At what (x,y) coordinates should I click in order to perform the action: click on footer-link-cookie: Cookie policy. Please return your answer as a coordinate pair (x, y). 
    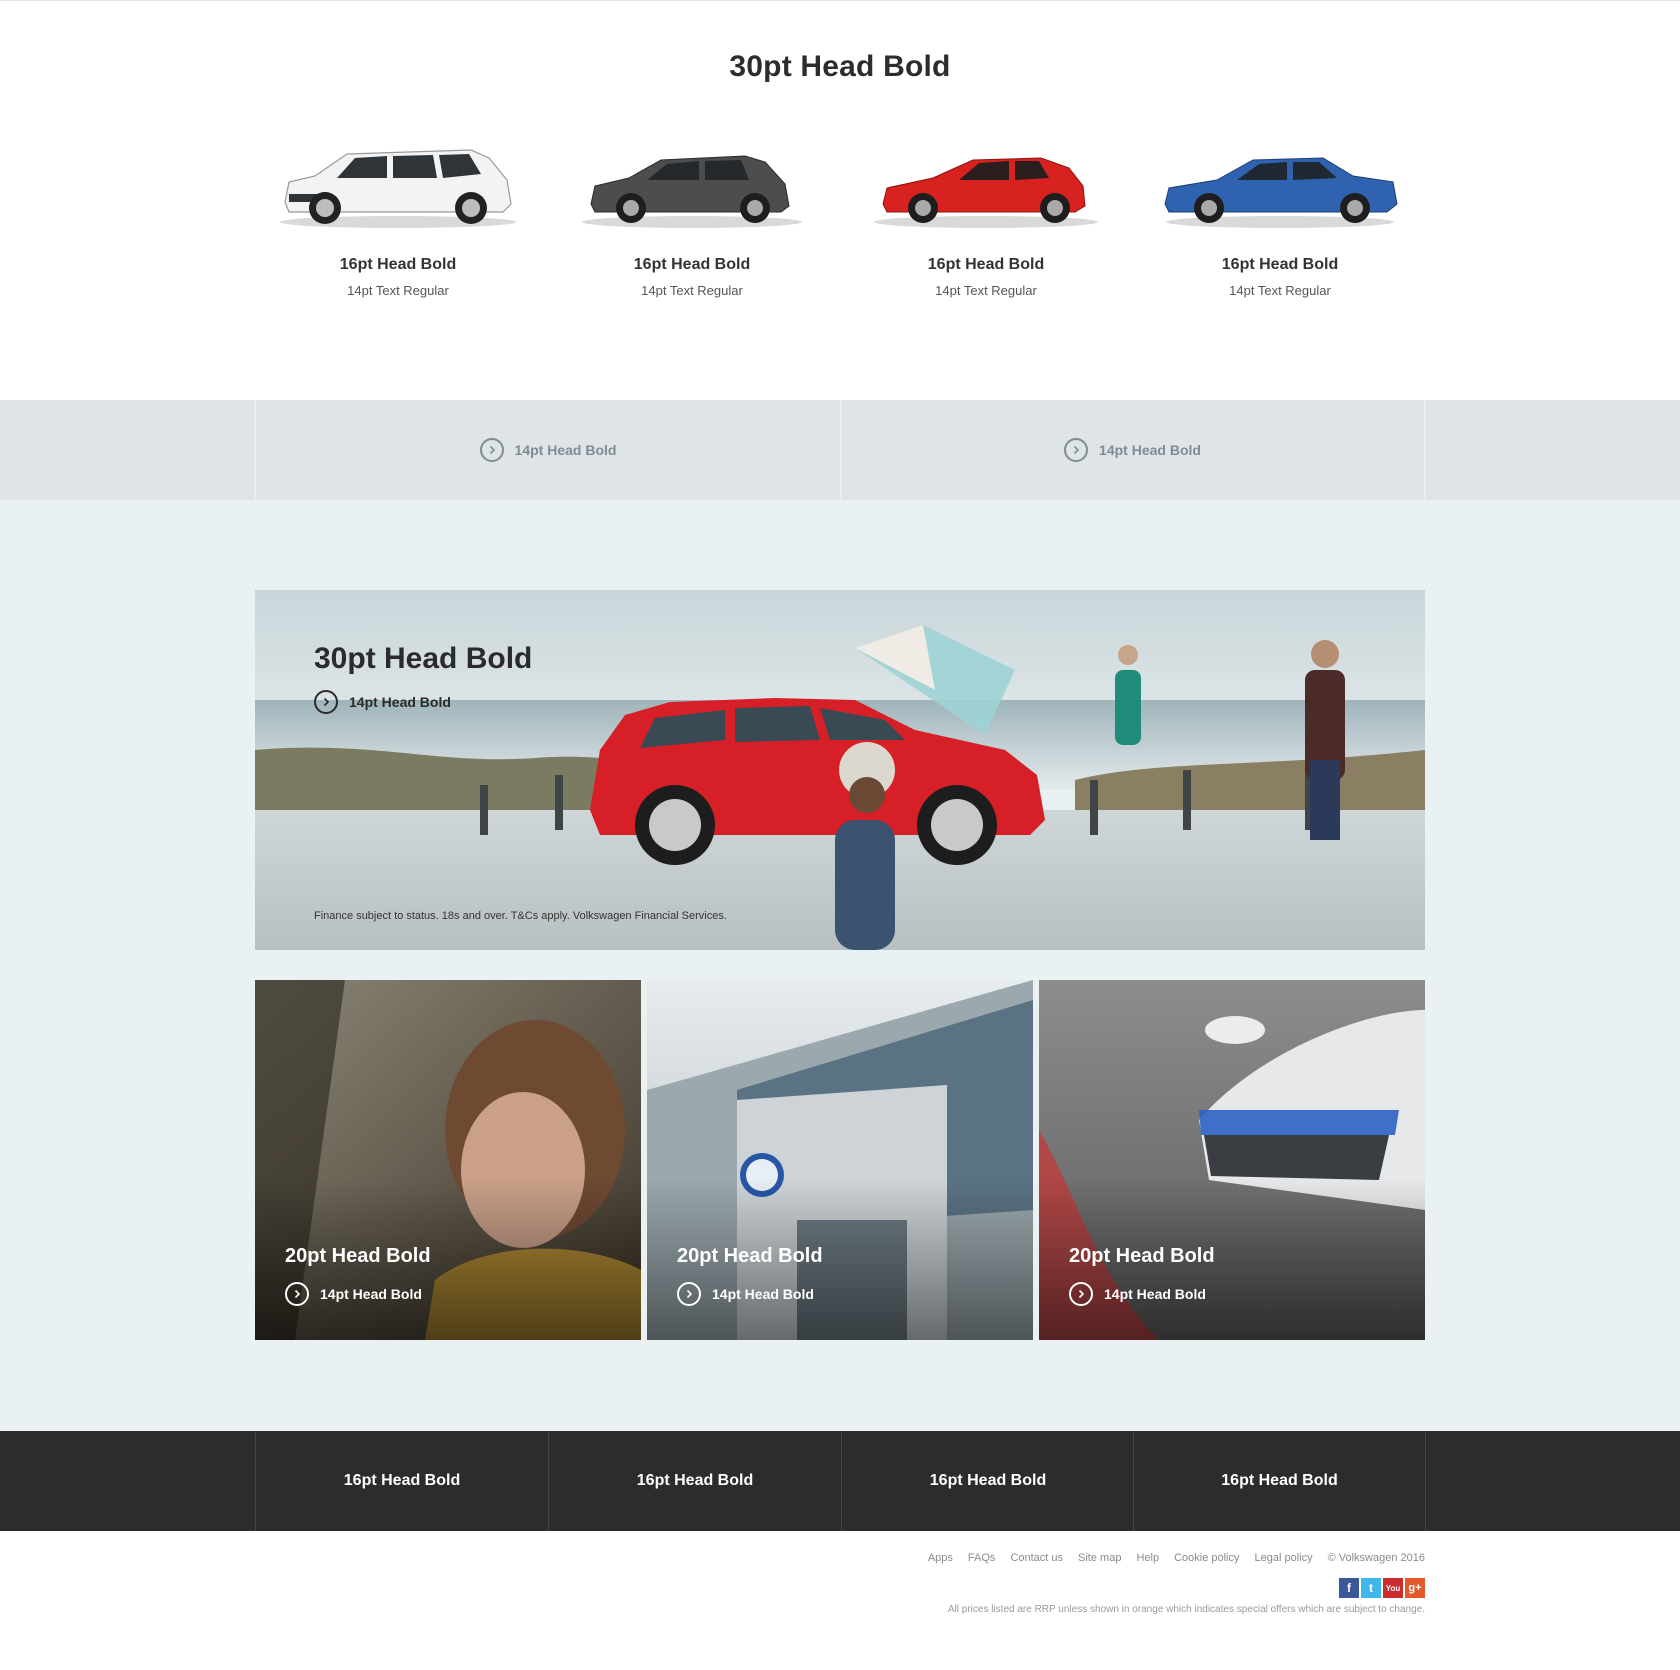
    Looking at the image, I should click on (1206, 1558).